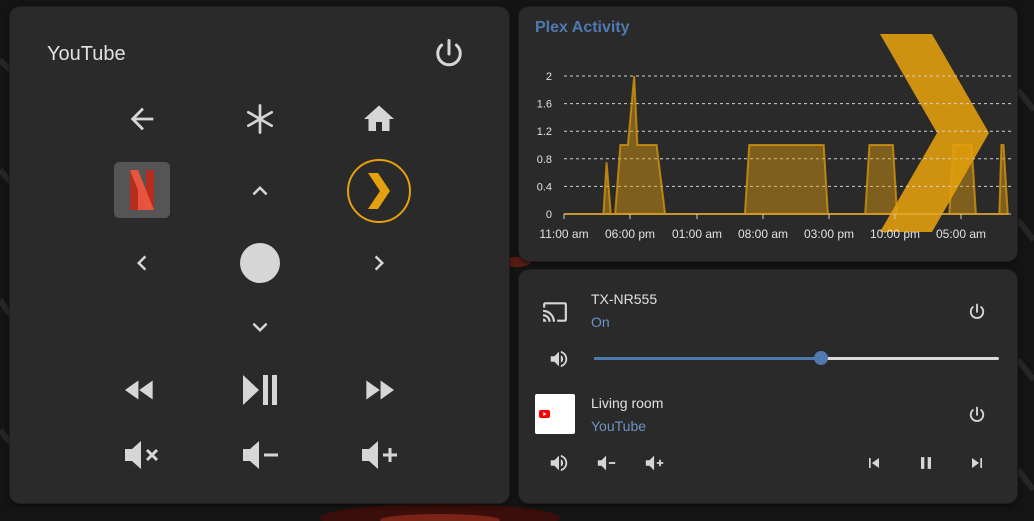  What do you see at coordinates (544, 414) in the screenshot?
I see `youtube-logo-icon` at bounding box center [544, 414].